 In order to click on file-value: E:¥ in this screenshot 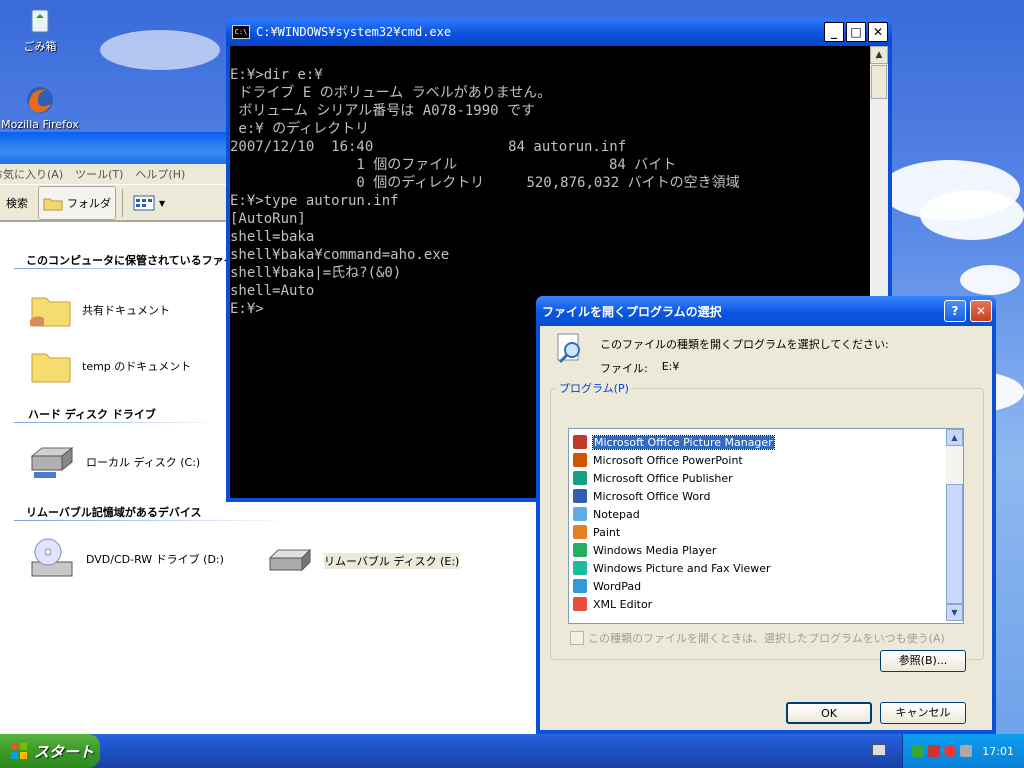, I will do `click(670, 366)`.